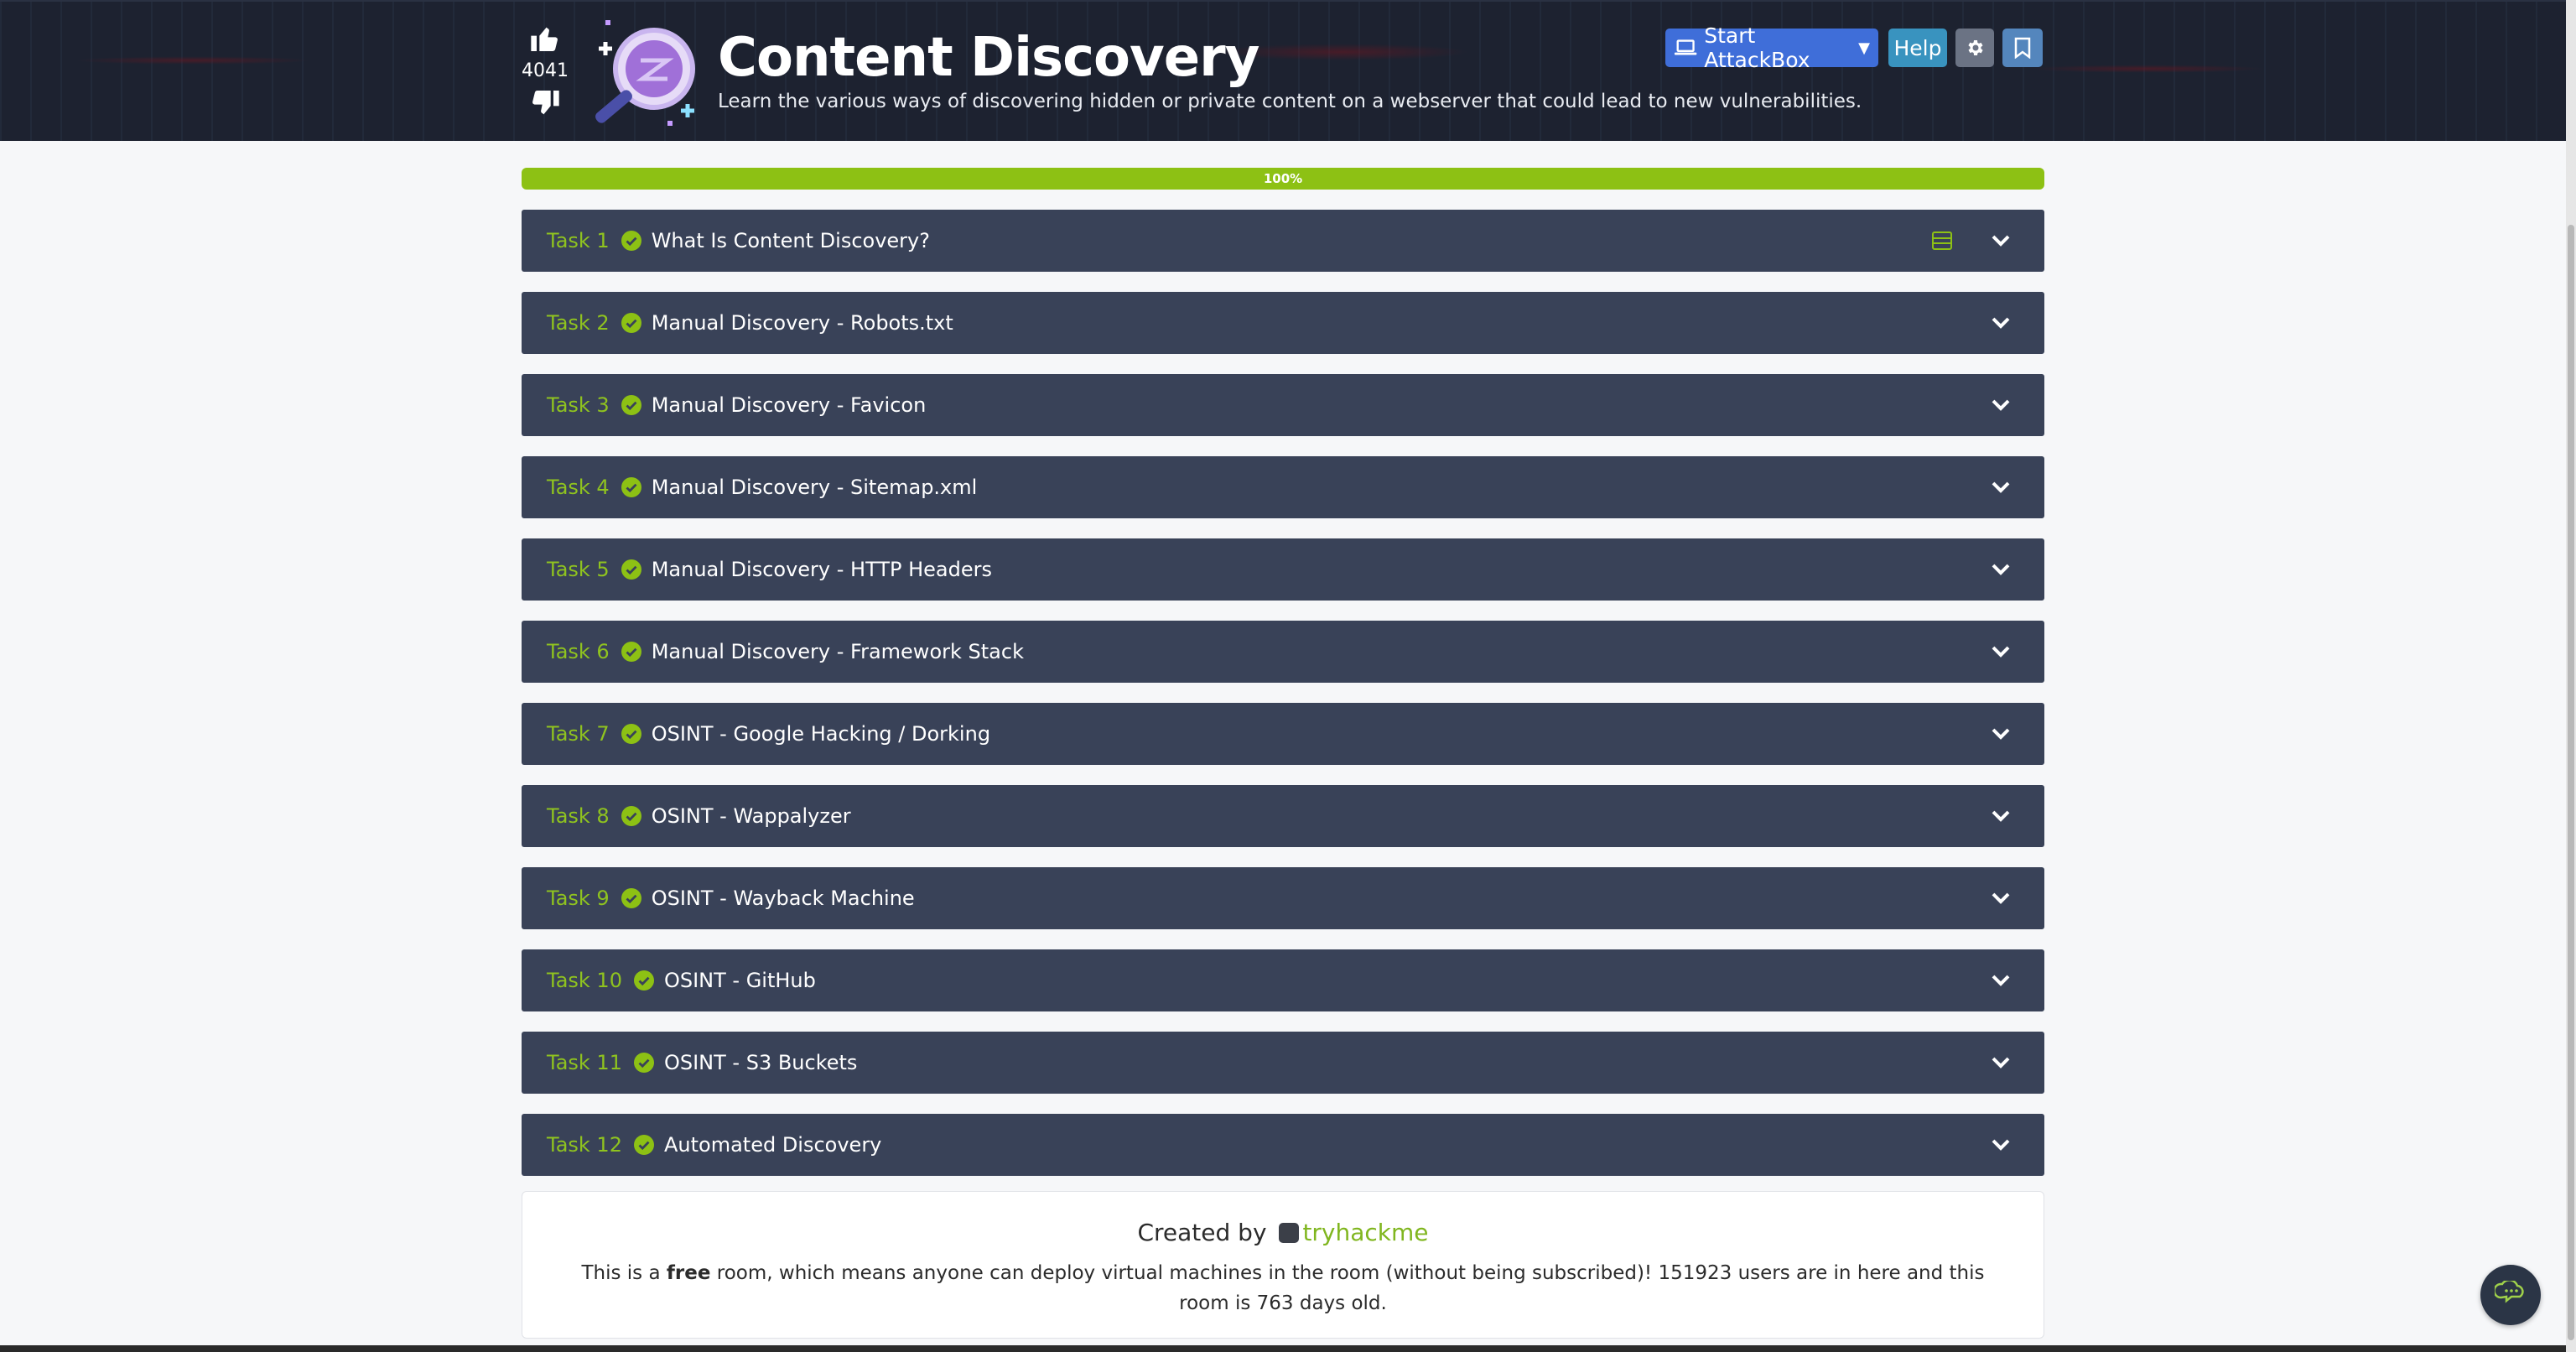  What do you see at coordinates (751, 816) in the screenshot?
I see `task-title: OSINT - Wappalyzer` at bounding box center [751, 816].